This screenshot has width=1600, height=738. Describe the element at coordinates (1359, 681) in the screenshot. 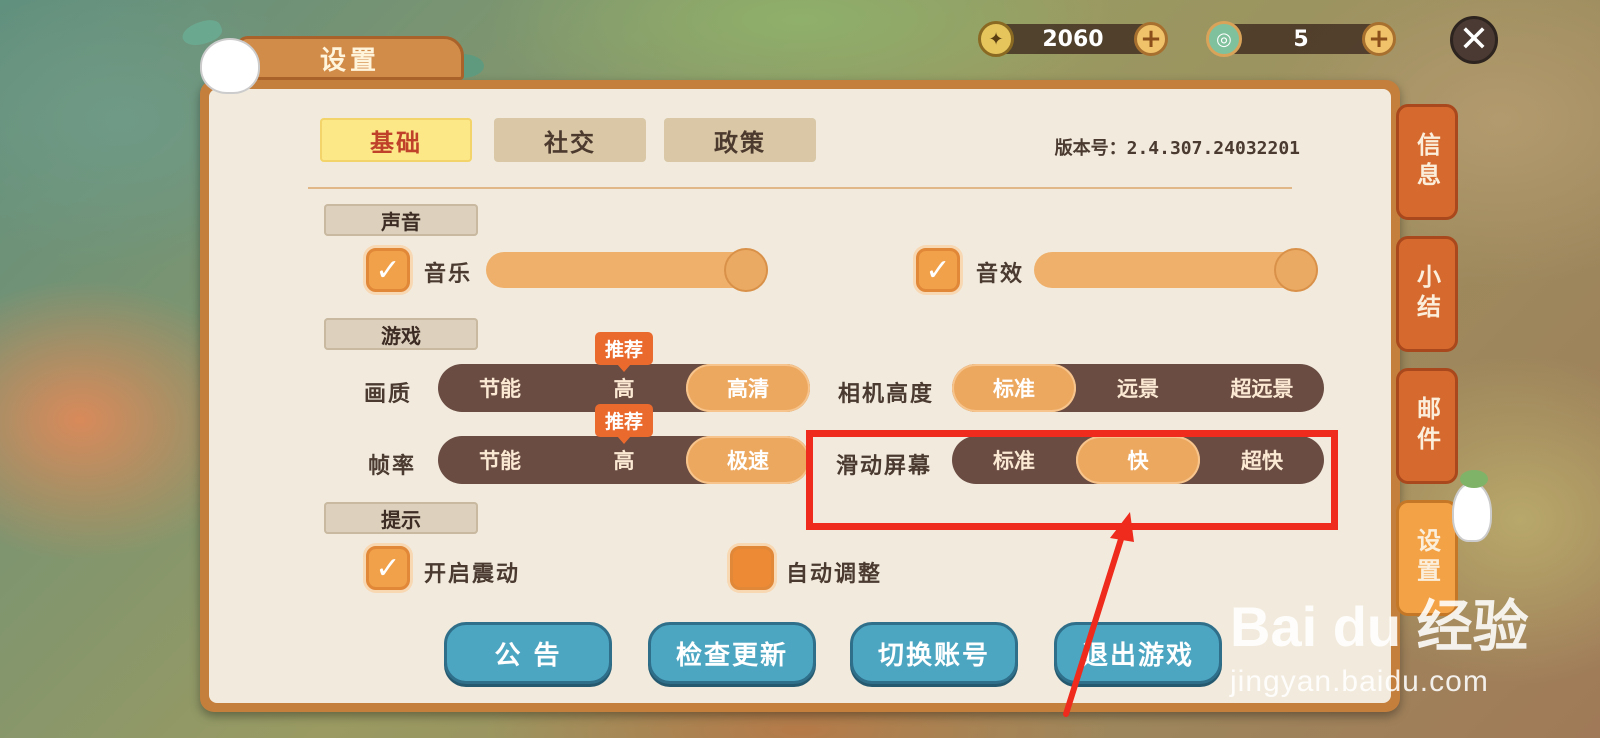

I see `watermark-url: jingyan.baidu.com` at that location.